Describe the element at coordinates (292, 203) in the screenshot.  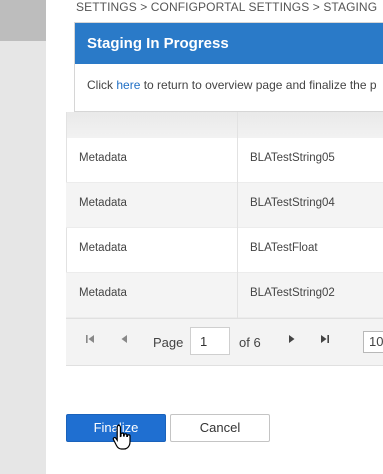
I see `row-name: BLATestString04` at that location.